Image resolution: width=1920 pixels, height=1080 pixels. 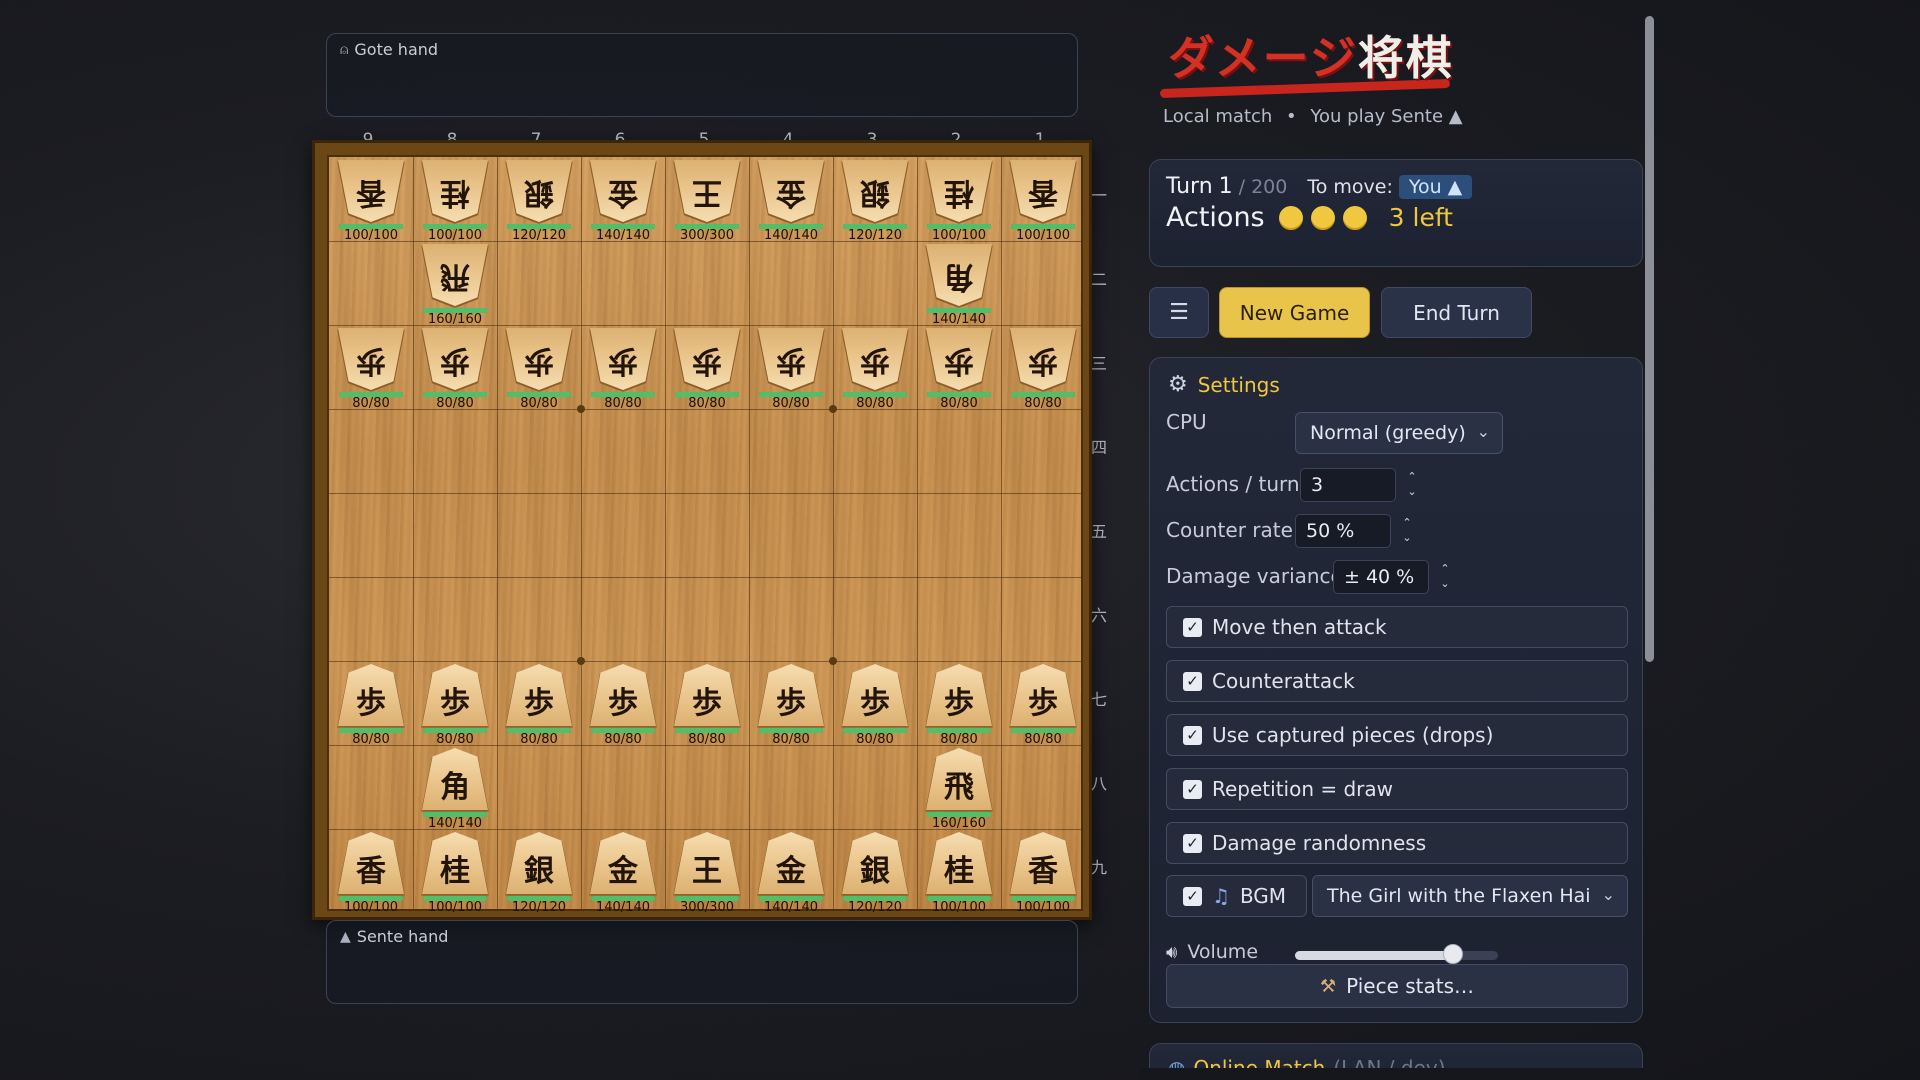 What do you see at coordinates (1400, 1074) in the screenshot?
I see `viewport-bottom-edge` at bounding box center [1400, 1074].